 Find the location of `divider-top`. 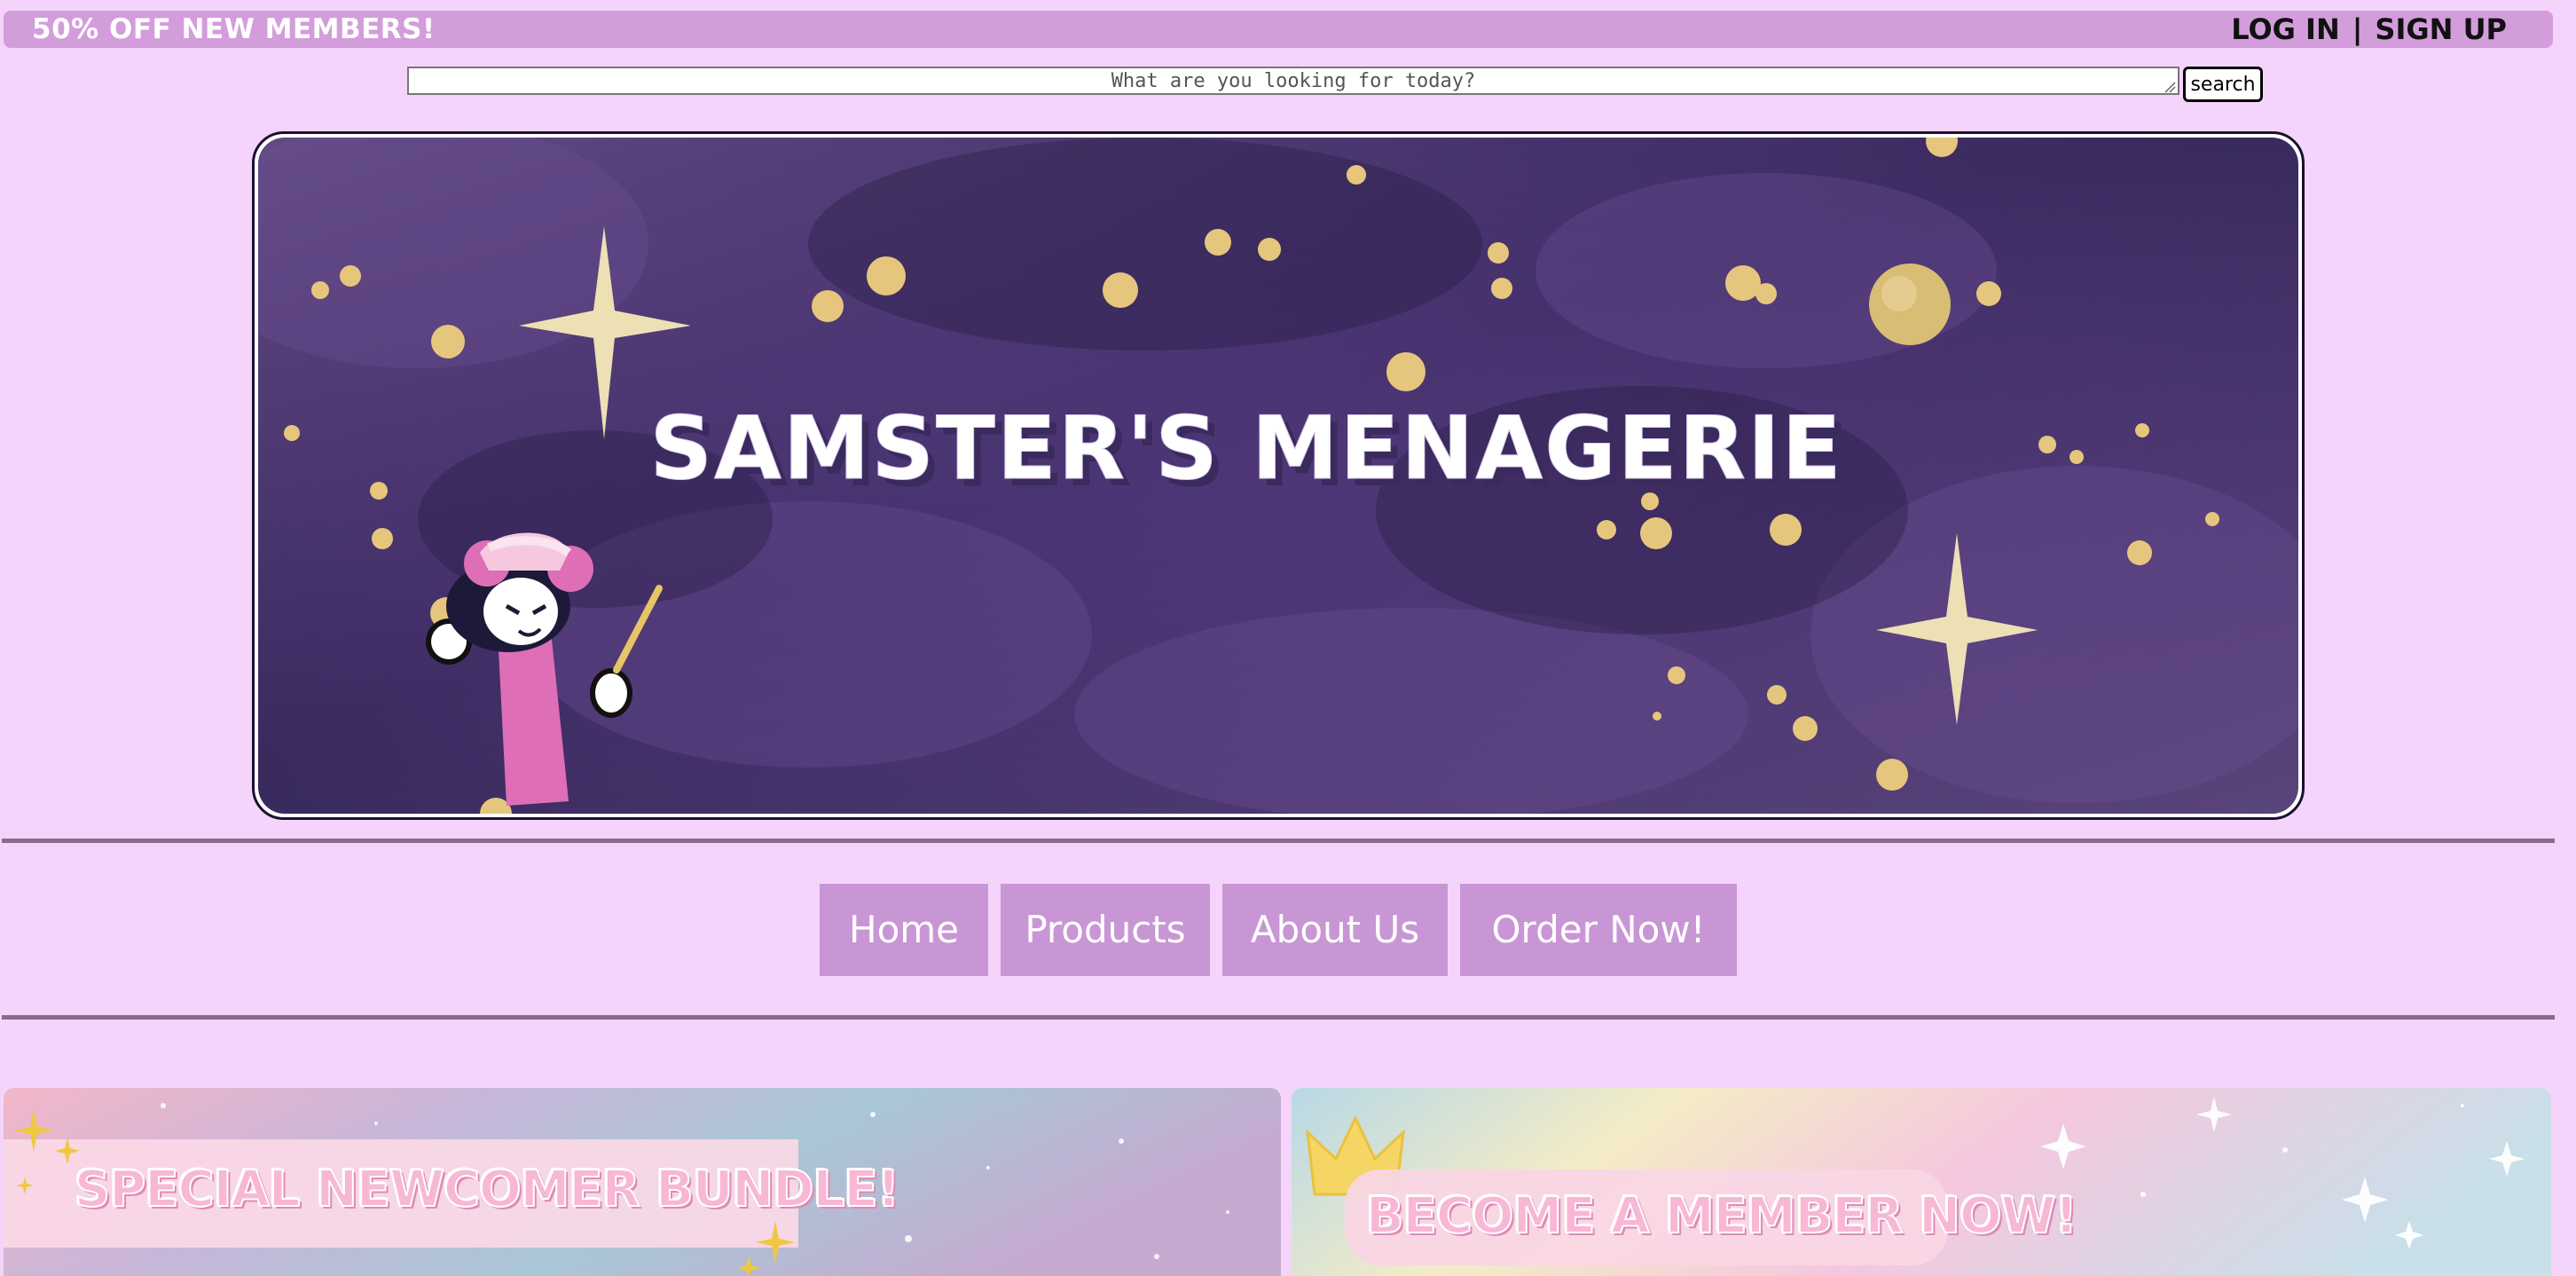

divider-top is located at coordinates (1278, 841).